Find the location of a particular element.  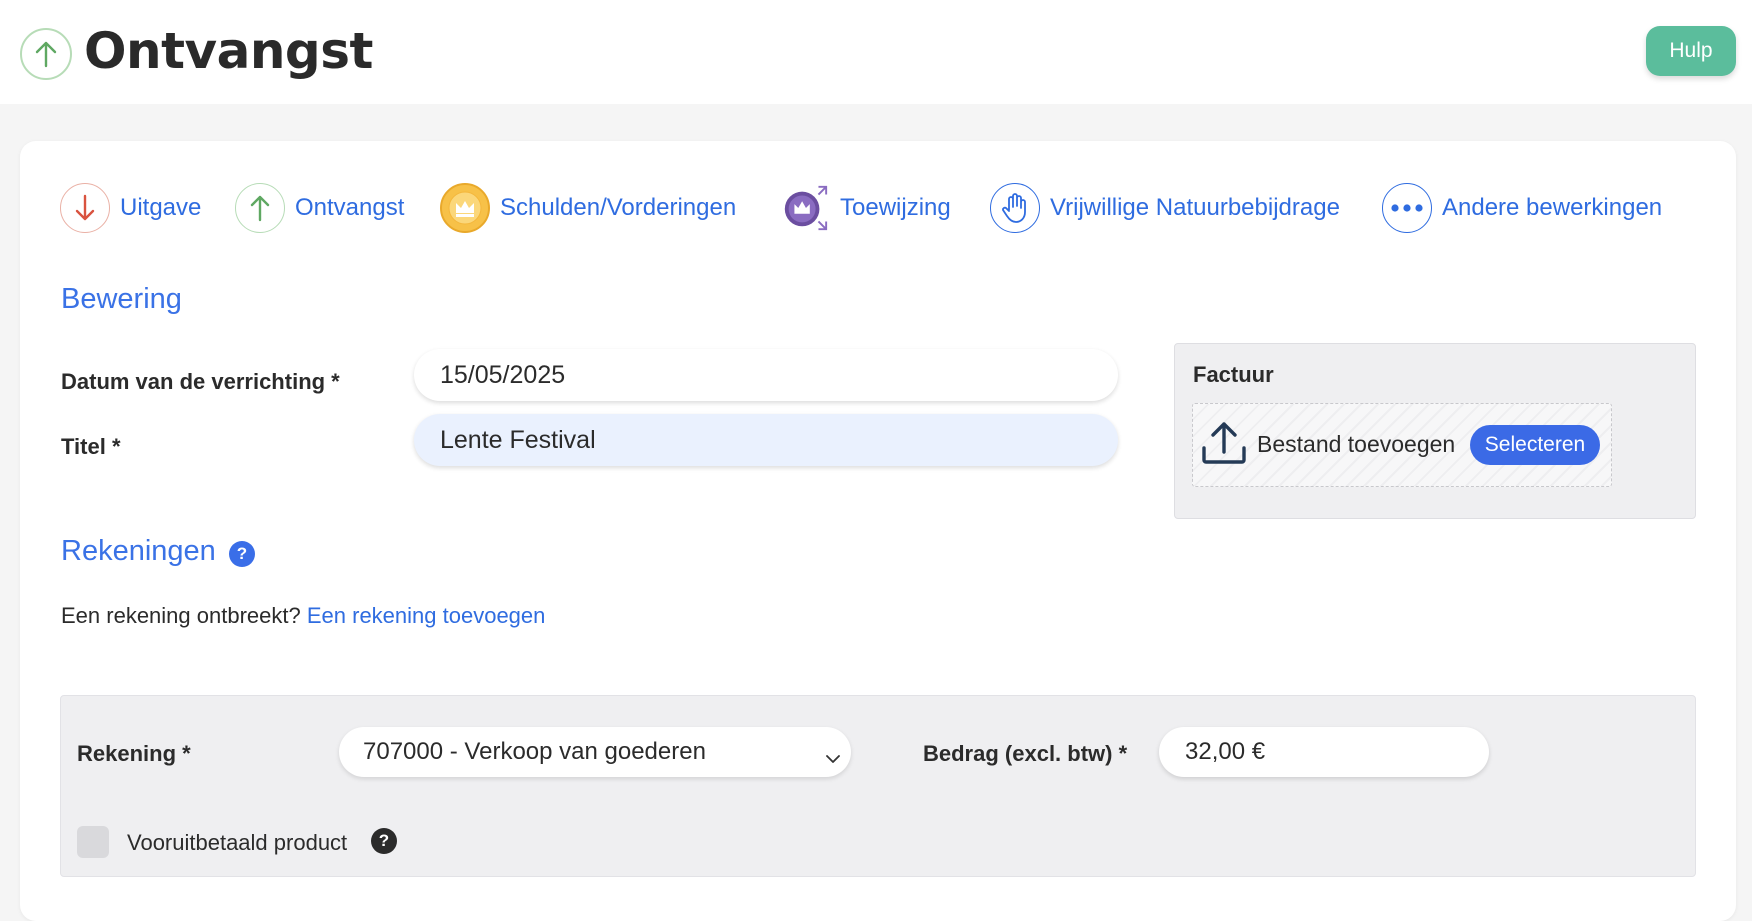

add-file-text: Bestand toevoegen is located at coordinates (1356, 444).